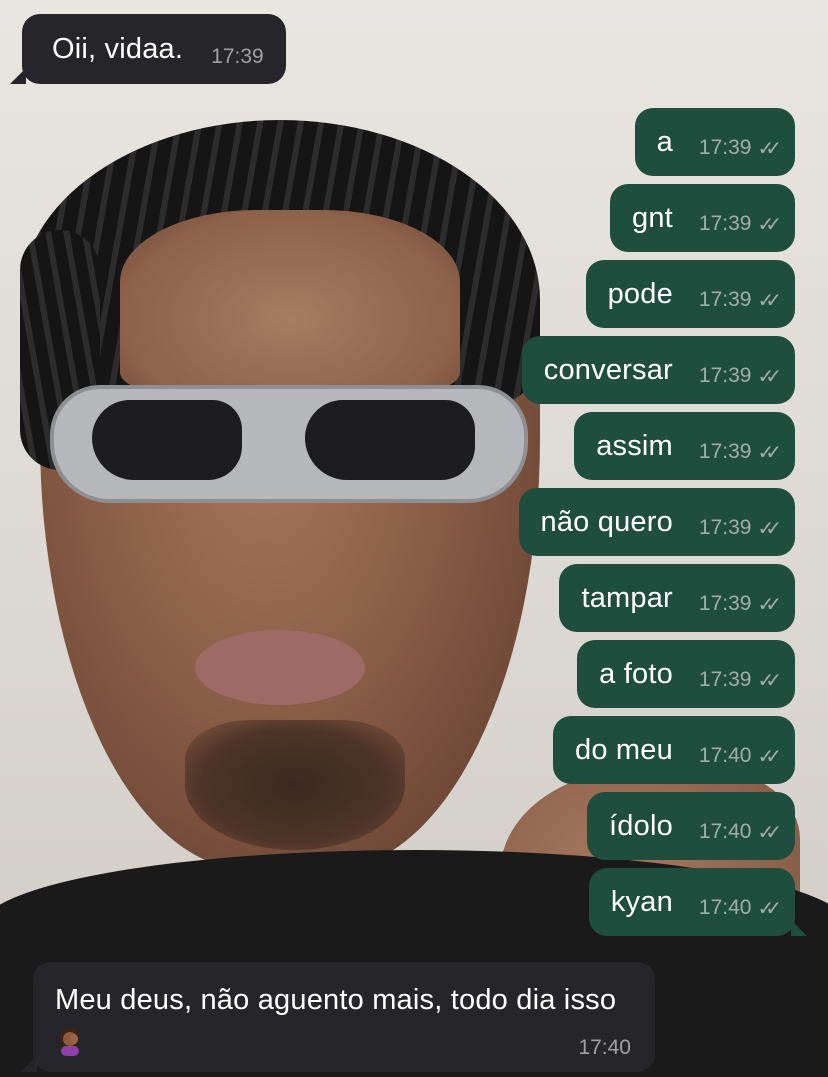  What do you see at coordinates (673, 750) in the screenshot?
I see `outgoing-message: do meu 17:40 ✓✓` at bounding box center [673, 750].